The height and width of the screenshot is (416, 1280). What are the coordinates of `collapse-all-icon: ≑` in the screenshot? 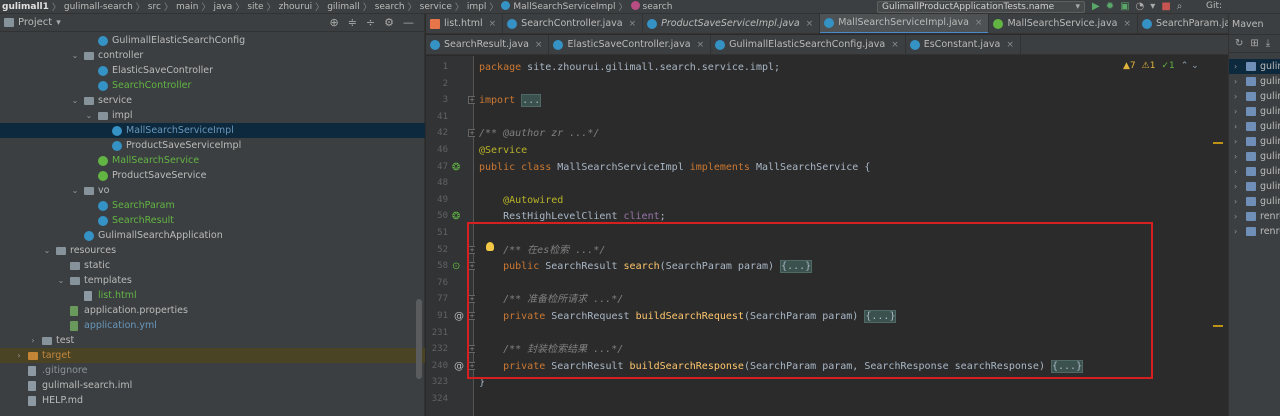 It's located at (352, 22).